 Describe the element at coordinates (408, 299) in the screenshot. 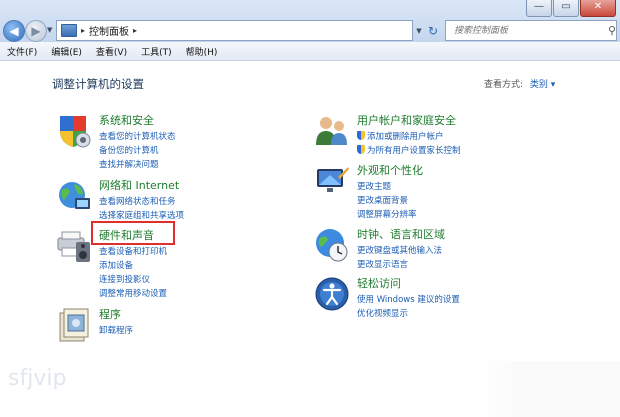

I see `link-recommended-settings: 使用 Windows 建议的设置` at that location.